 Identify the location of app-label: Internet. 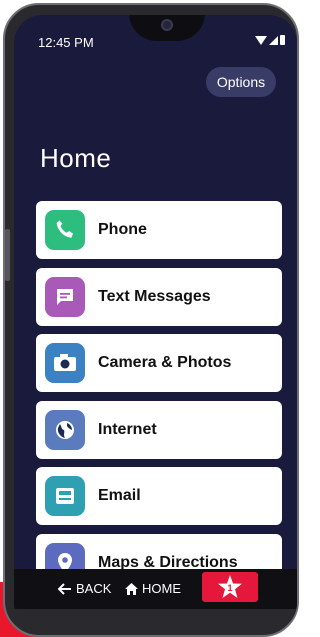
(127, 429).